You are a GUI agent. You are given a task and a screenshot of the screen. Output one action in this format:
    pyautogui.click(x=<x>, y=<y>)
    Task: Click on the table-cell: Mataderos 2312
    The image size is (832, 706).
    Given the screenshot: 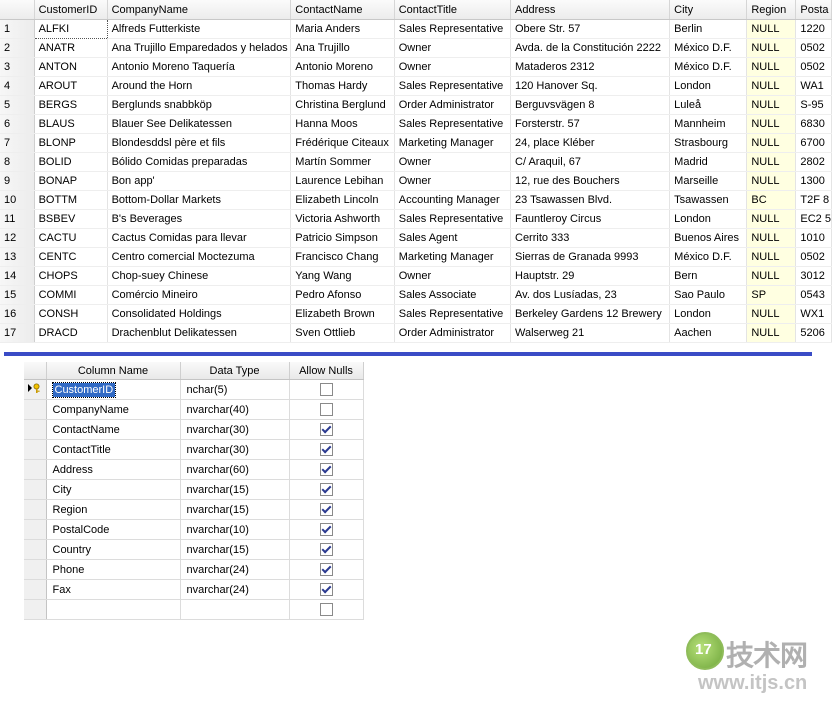 What is the action you would take?
    pyautogui.click(x=590, y=67)
    